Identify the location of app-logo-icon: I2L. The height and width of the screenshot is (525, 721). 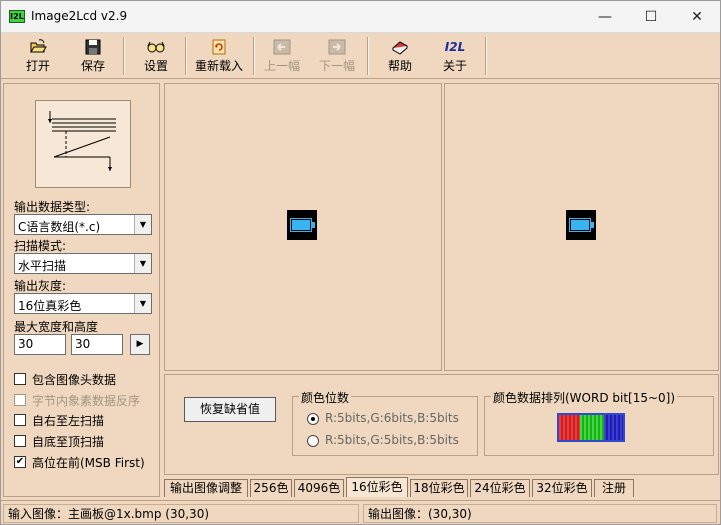
(17, 16).